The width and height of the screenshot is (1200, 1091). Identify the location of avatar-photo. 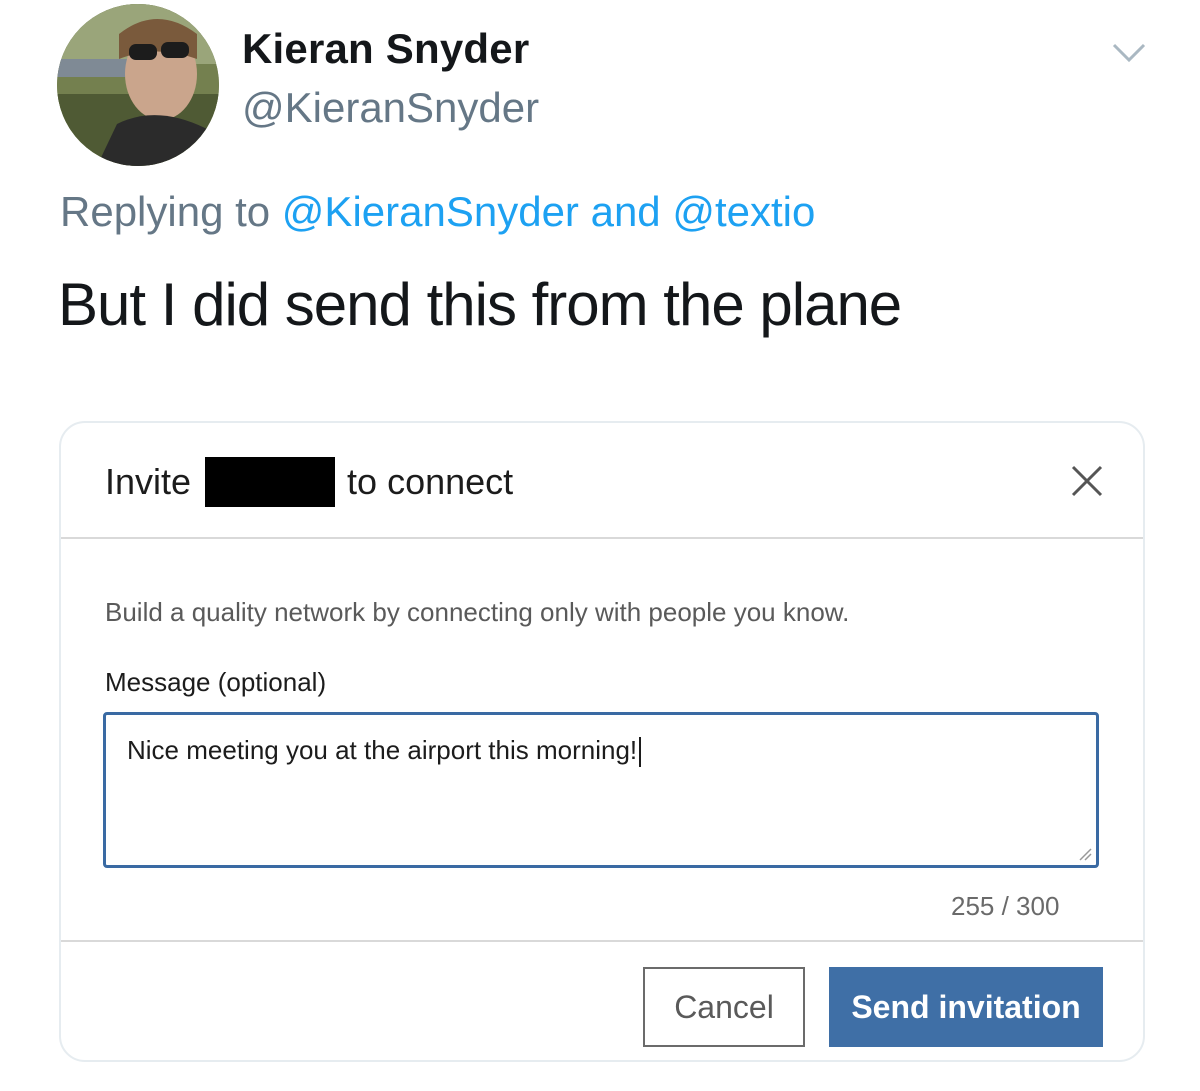
(138, 85).